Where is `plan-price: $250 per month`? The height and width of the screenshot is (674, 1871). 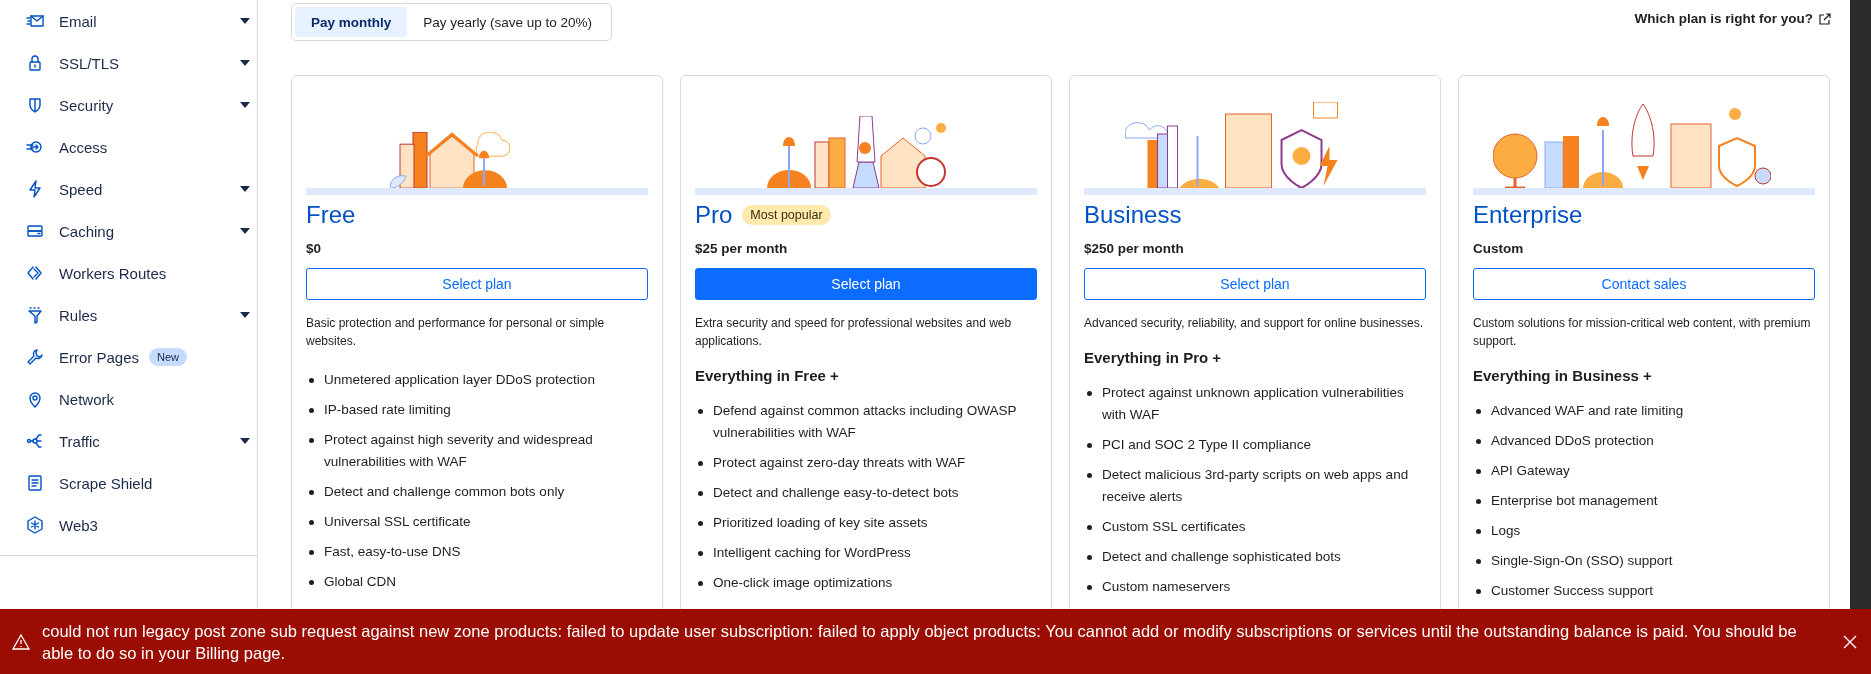
plan-price: $250 per month is located at coordinates (1134, 249).